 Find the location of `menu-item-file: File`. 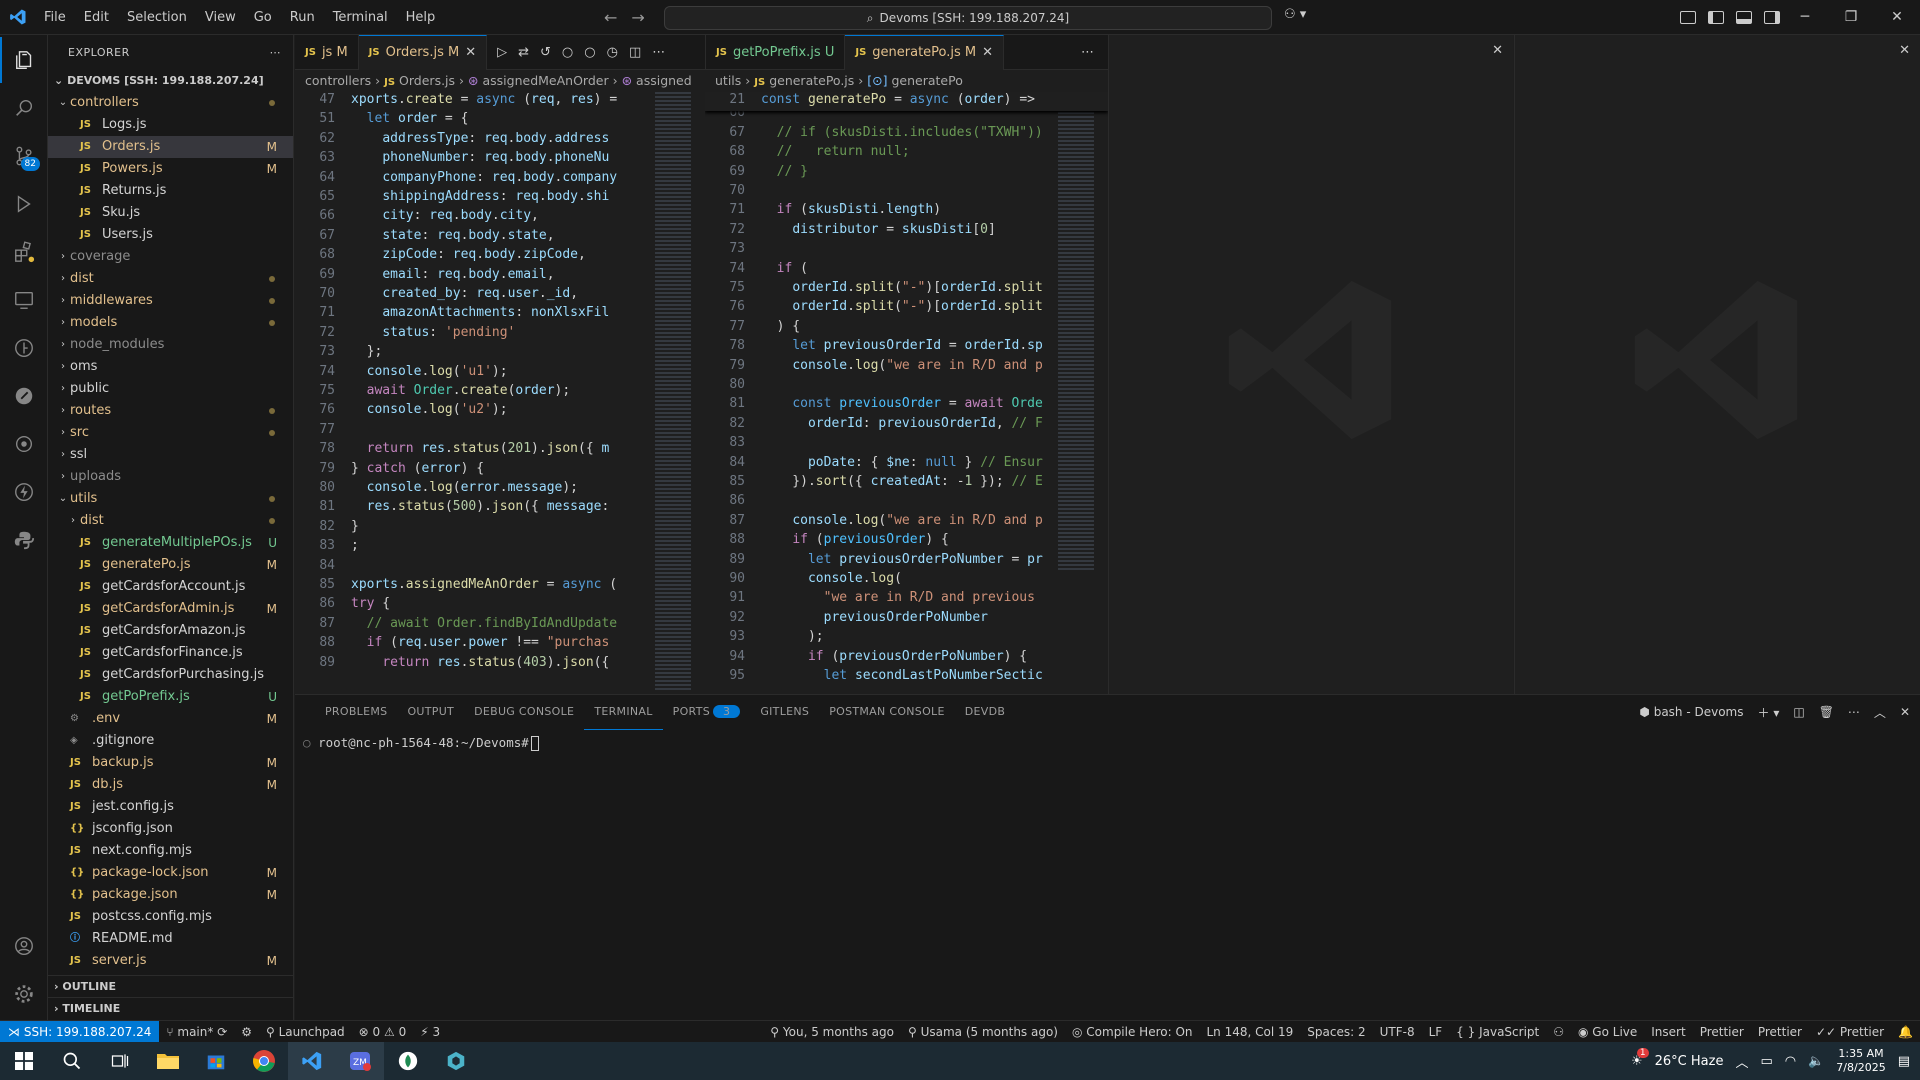

menu-item-file: File is located at coordinates (55, 17).